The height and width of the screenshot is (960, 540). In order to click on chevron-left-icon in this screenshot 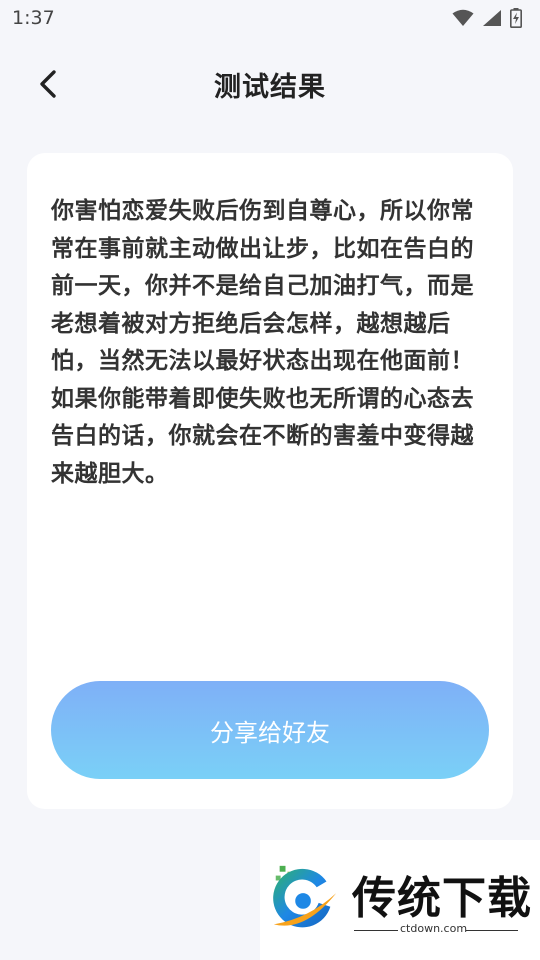, I will do `click(48, 84)`.